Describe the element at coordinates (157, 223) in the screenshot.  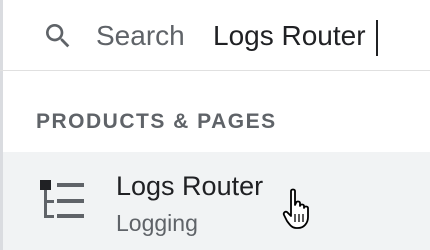
I see `result-subtitle: Logging` at that location.